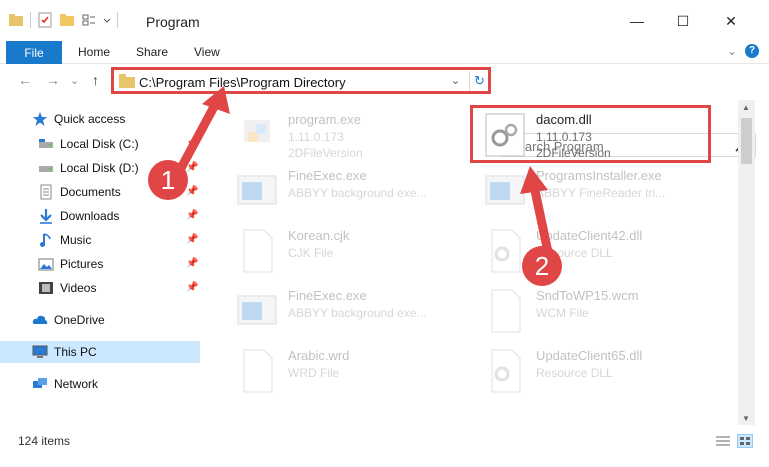 The width and height of the screenshot is (769, 467). What do you see at coordinates (745, 441) in the screenshot?
I see `tiles-view-icon` at bounding box center [745, 441].